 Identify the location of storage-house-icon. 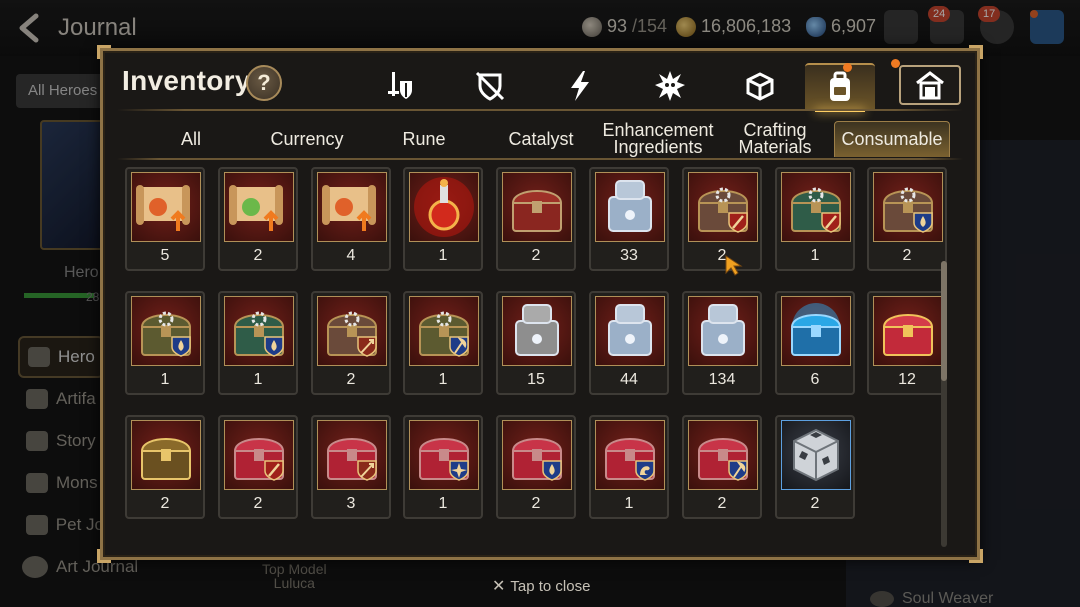
(930, 85).